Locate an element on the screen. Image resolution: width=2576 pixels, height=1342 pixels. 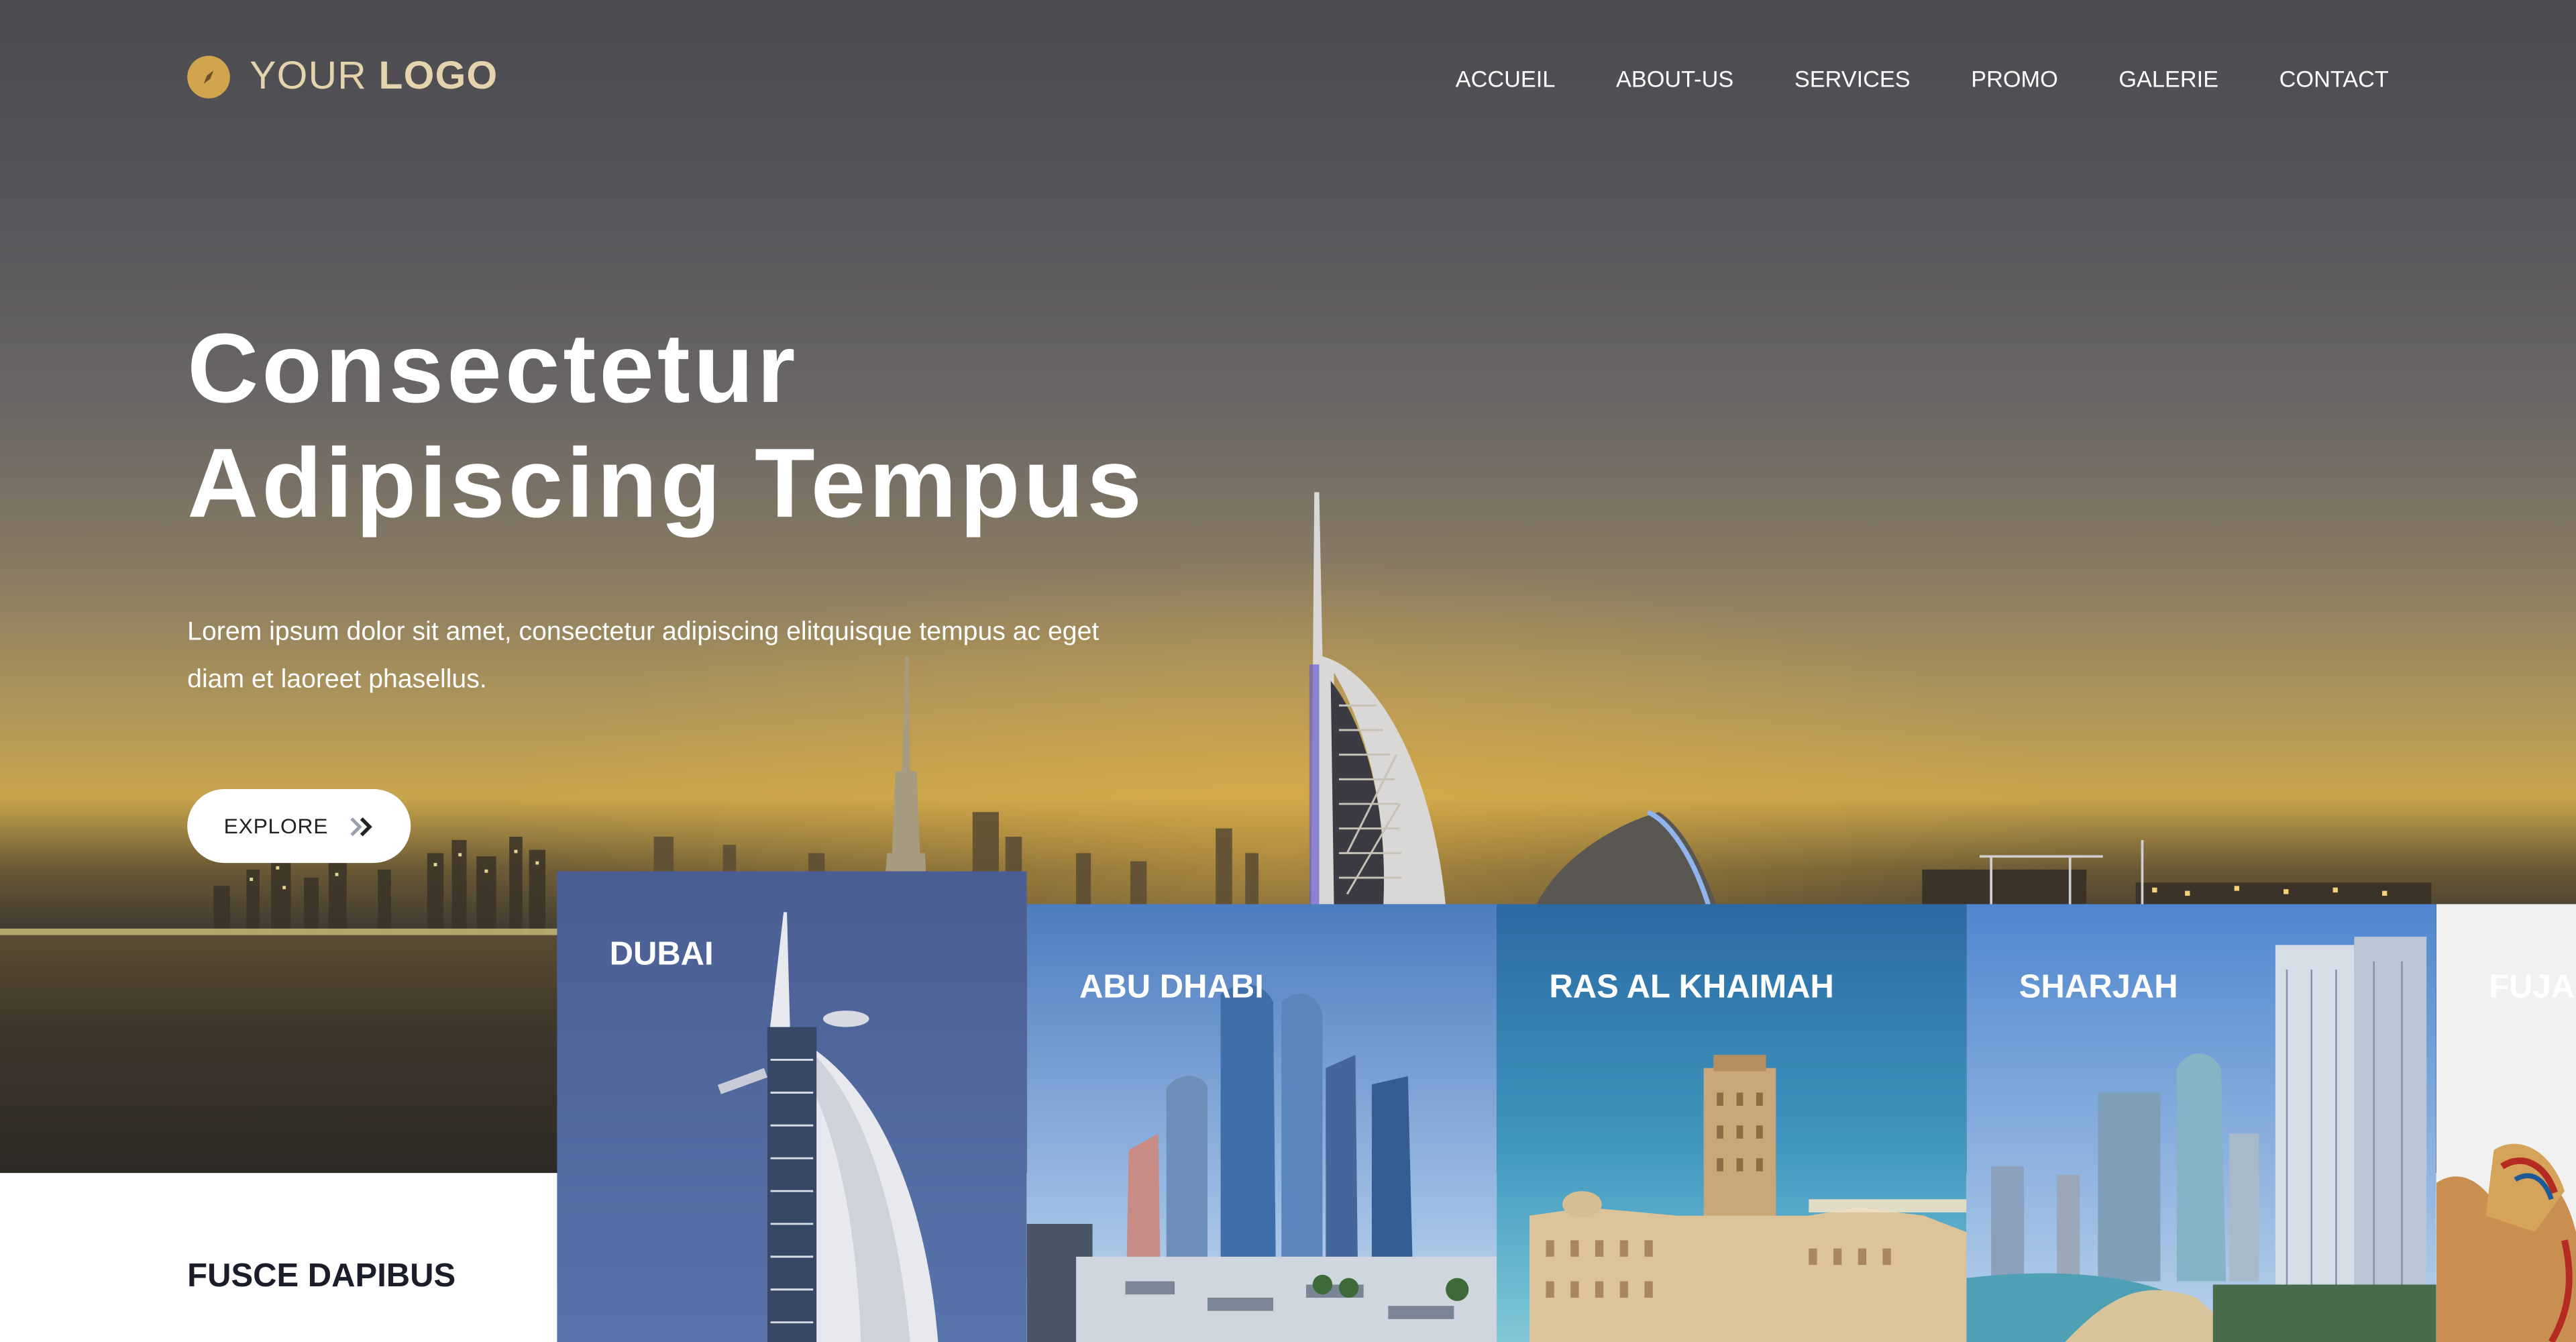
explore-button: EXPLORE is located at coordinates (299, 827).